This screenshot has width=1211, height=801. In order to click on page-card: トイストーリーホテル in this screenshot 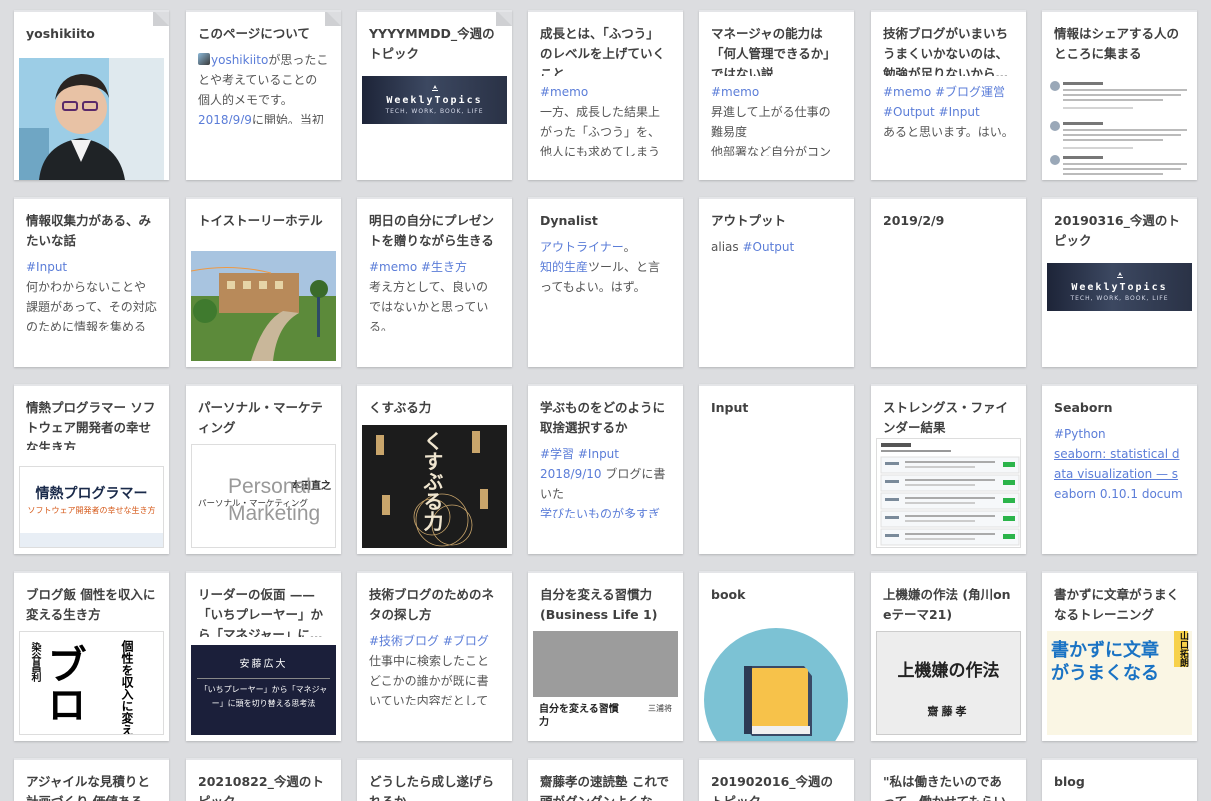, I will do `click(263, 282)`.